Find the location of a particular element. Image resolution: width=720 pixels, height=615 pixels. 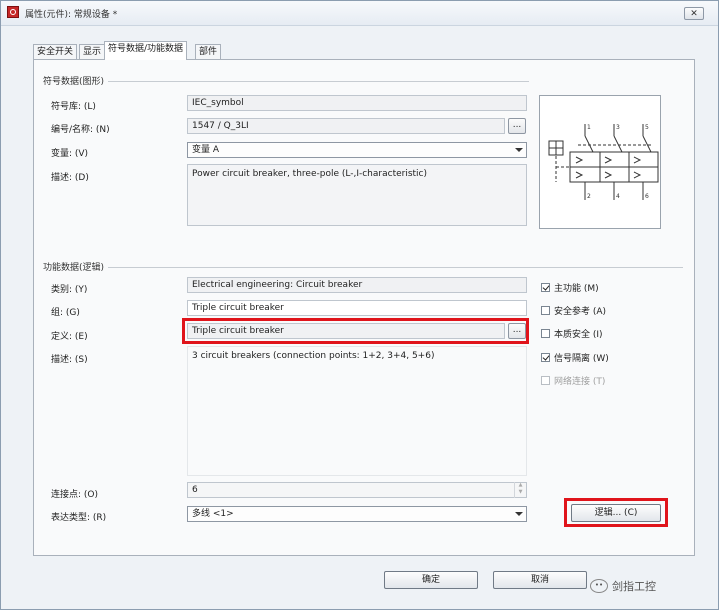

category-label: 类别: (Y) is located at coordinates (69, 290).